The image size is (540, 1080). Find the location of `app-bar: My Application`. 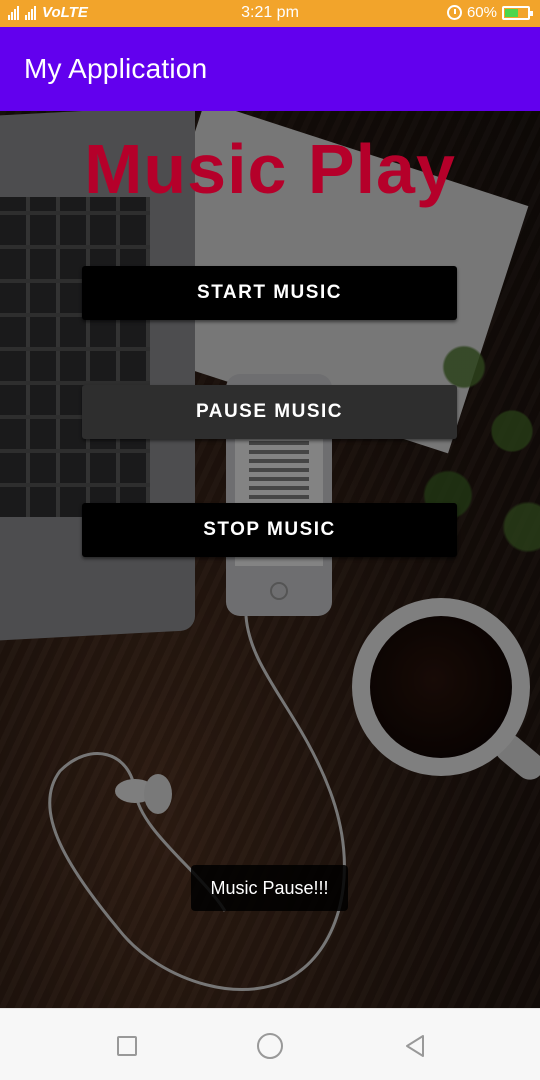

app-bar: My Application is located at coordinates (270, 69).